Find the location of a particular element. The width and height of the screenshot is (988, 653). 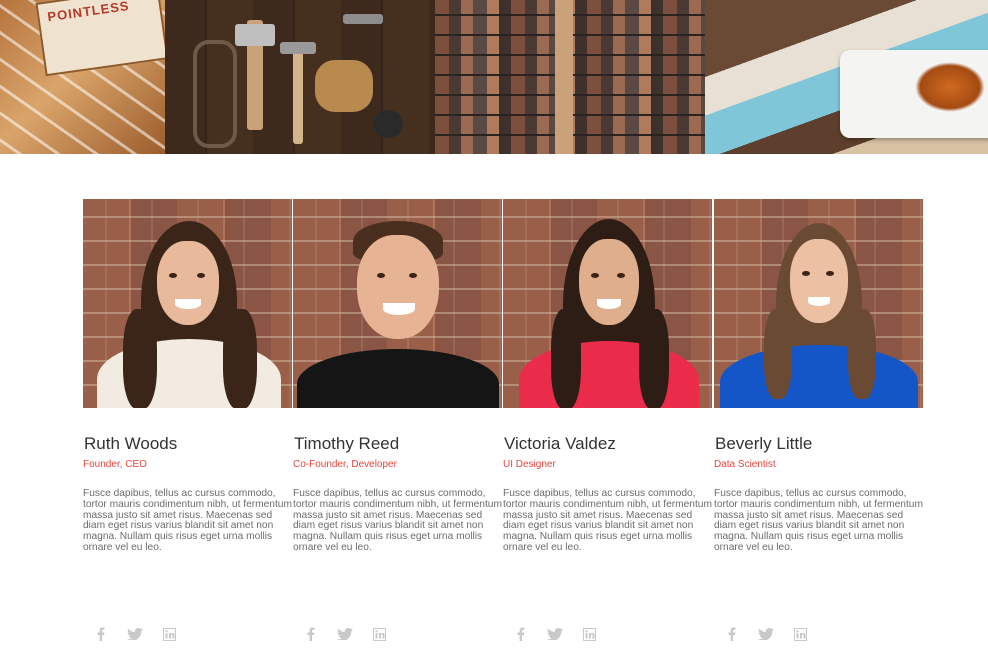

member-role: Data Scientist is located at coordinates (745, 464).